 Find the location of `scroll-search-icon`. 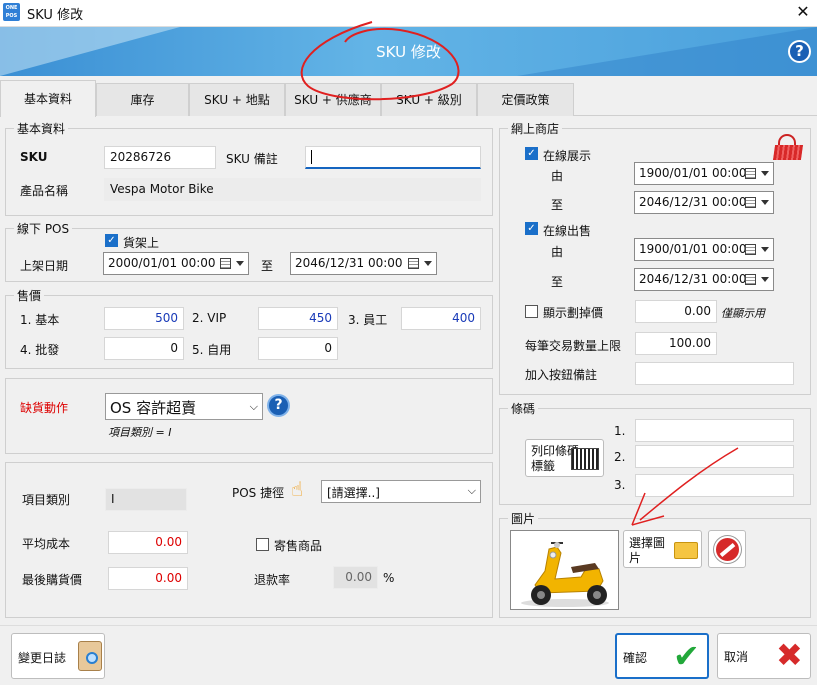

scroll-search-icon is located at coordinates (90, 656).